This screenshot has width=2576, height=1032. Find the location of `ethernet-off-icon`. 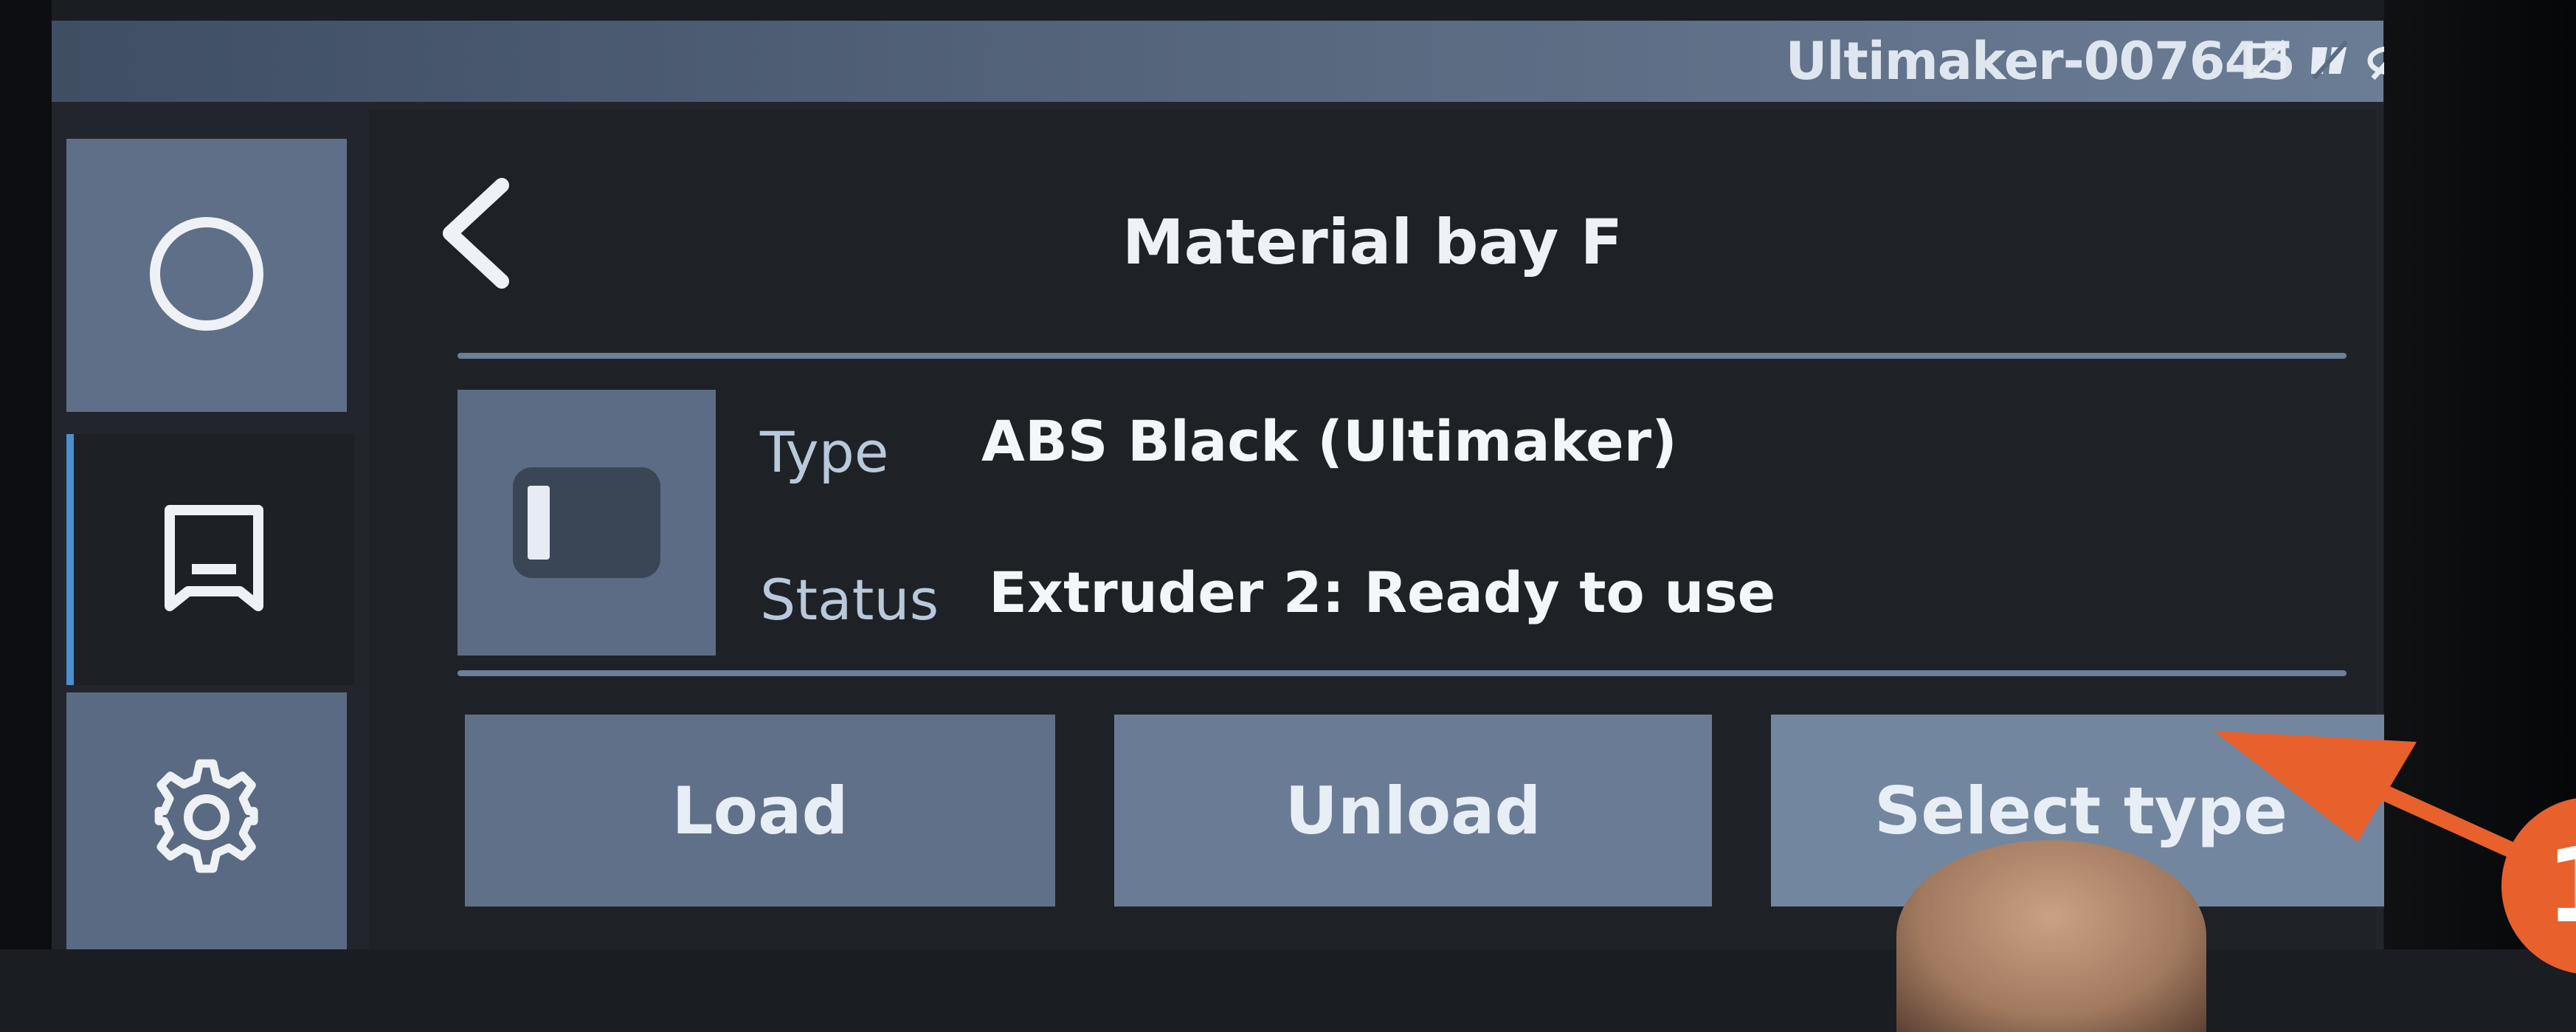

ethernet-off-icon is located at coordinates (2328, 59).